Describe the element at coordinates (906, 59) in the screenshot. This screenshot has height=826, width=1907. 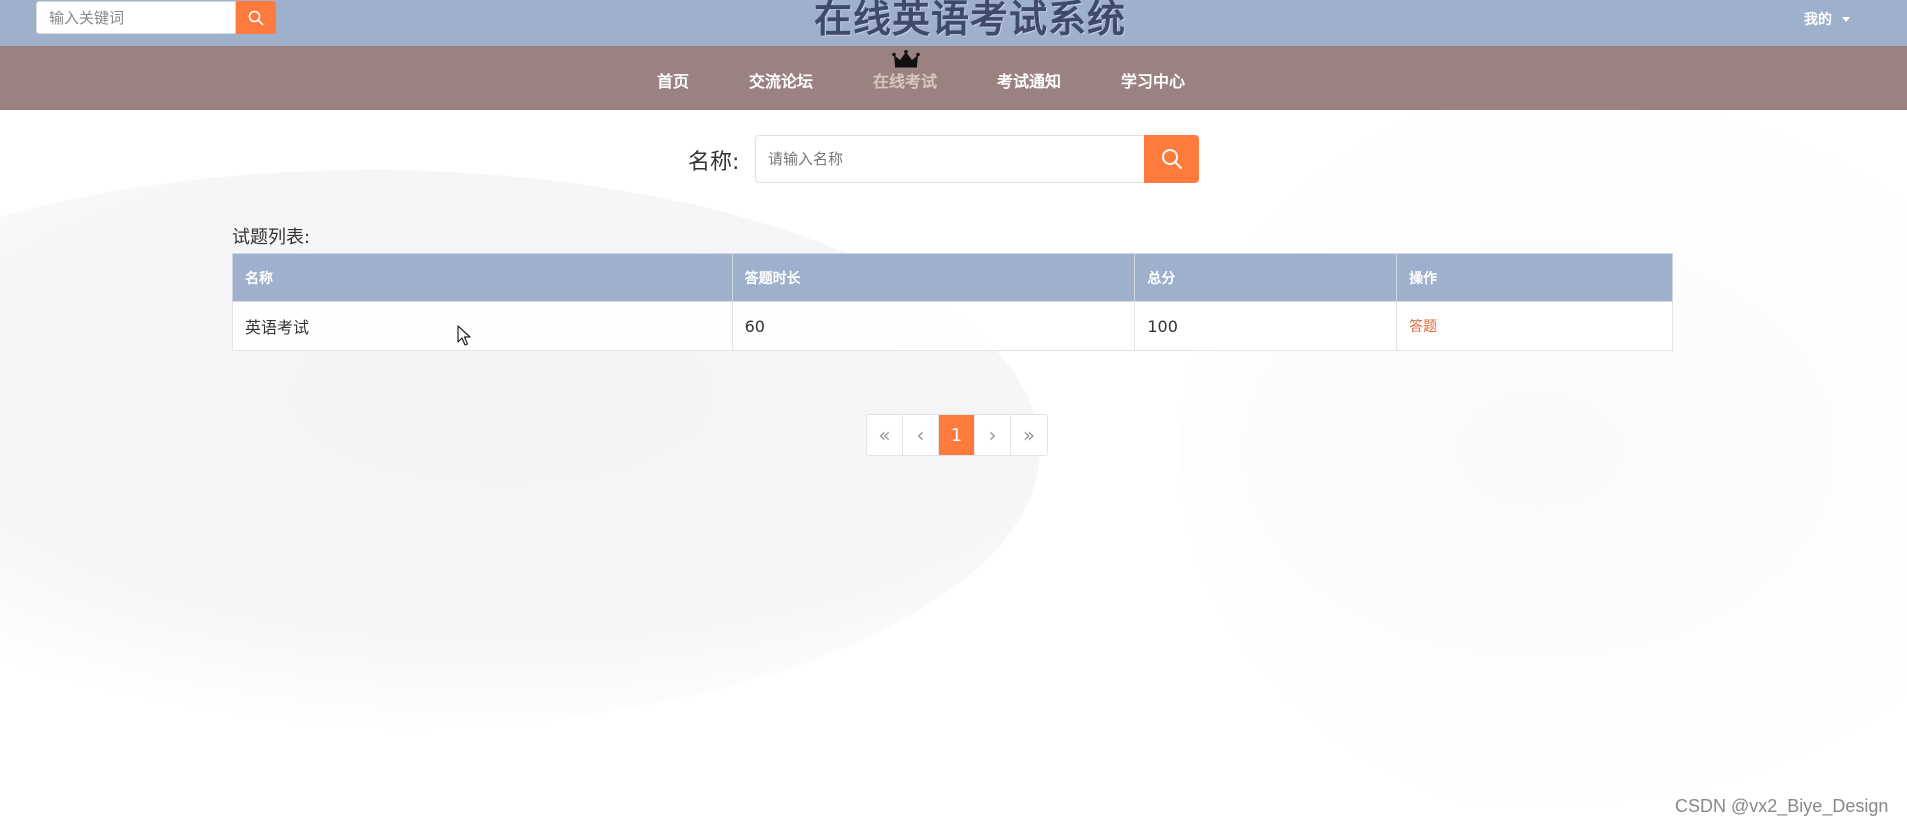
I see `crown-icon` at that location.